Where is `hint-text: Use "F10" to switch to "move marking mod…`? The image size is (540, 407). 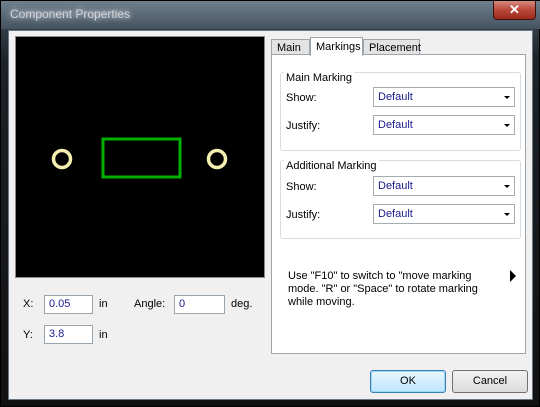 hint-text: Use "F10" to switch to "move marking mod… is located at coordinates (390, 289).